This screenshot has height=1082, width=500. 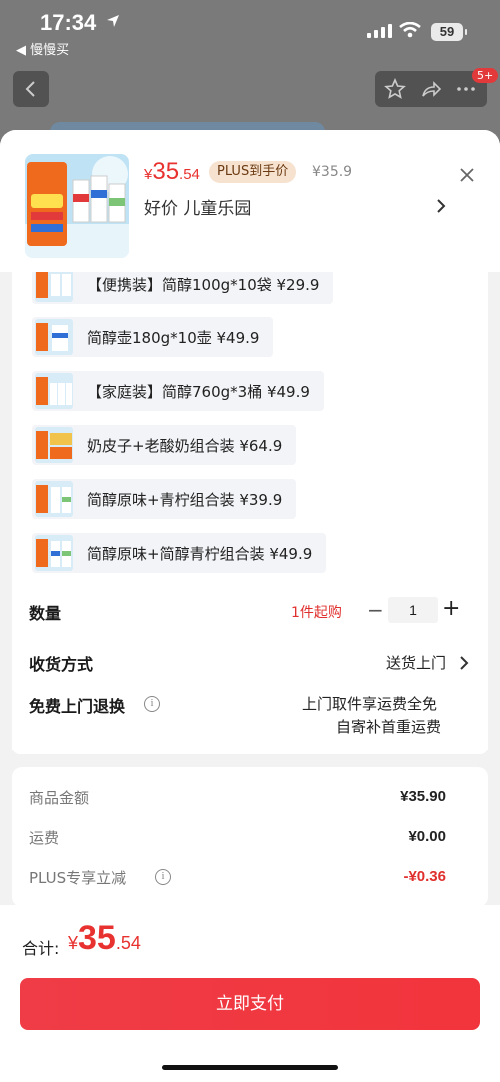 I want to click on total-label: 合计:, so click(x=41, y=948).